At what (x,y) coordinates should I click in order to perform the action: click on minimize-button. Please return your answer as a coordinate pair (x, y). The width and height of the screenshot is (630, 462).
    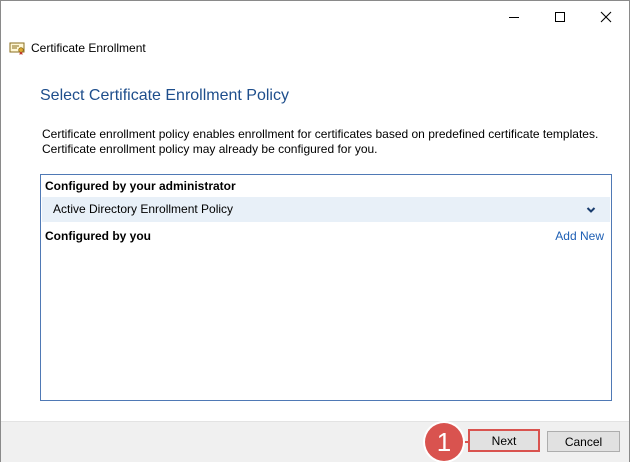
    Looking at the image, I should click on (514, 17).